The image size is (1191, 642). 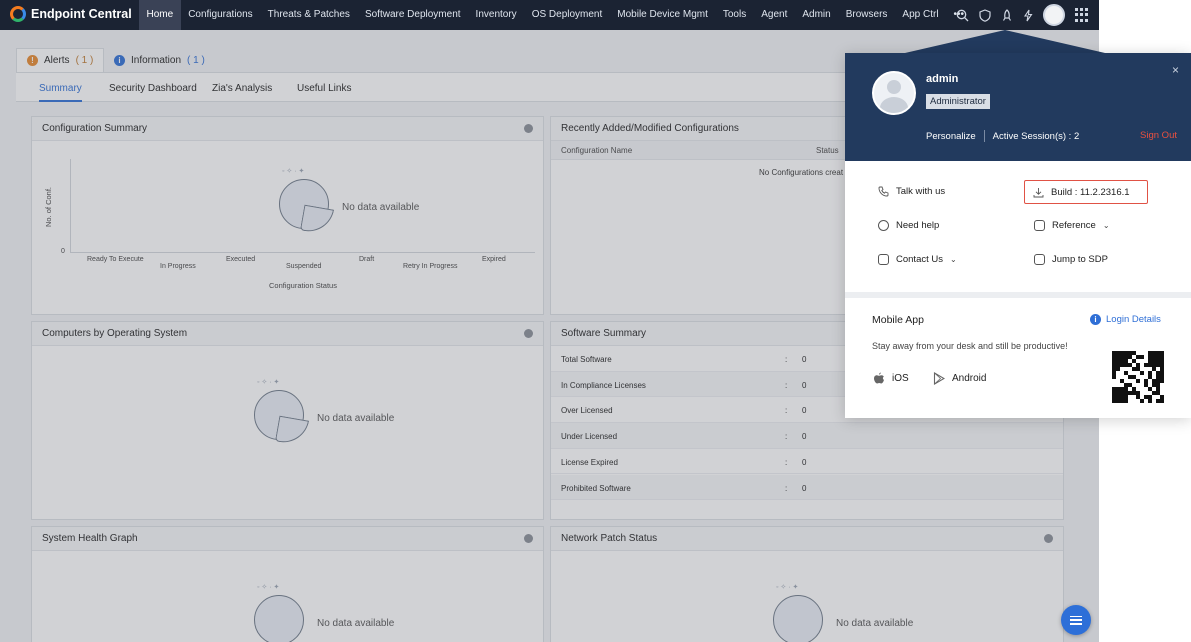 I want to click on nav-app-ctrl: App Ctrl, so click(x=920, y=15).